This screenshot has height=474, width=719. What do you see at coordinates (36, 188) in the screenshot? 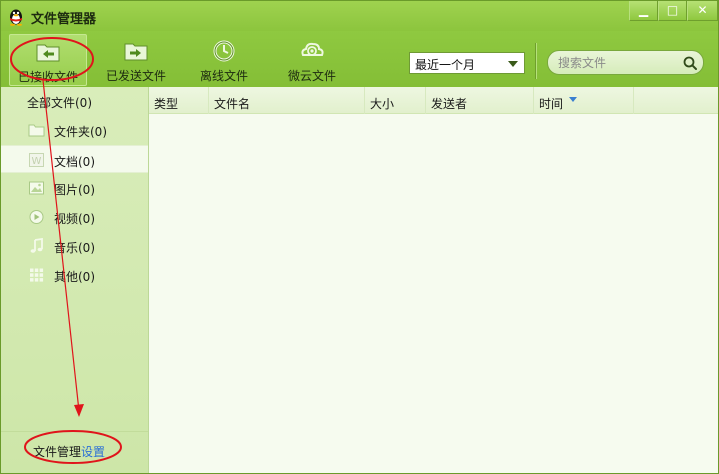
I see `image-icon` at bounding box center [36, 188].